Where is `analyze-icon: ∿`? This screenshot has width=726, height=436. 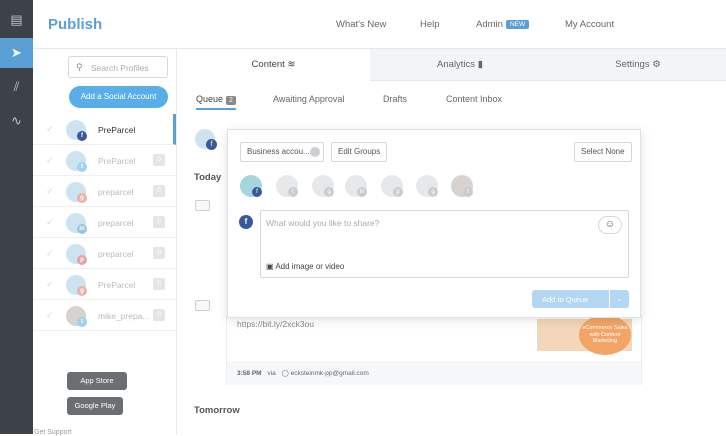 analyze-icon: ∿ is located at coordinates (16, 121).